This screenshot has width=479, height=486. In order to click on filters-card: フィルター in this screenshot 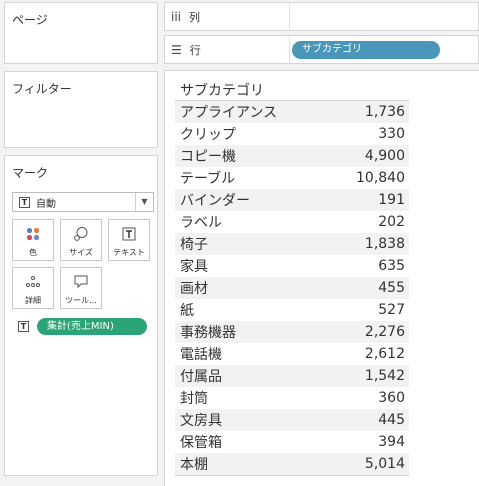, I will do `click(81, 109)`.